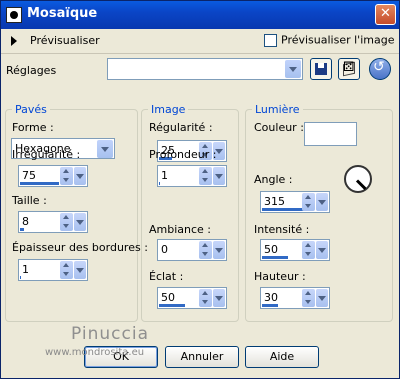  What do you see at coordinates (200, 41) in the screenshot?
I see `preview-bar: Prévisualiser Prévisualiser l'image` at bounding box center [200, 41].